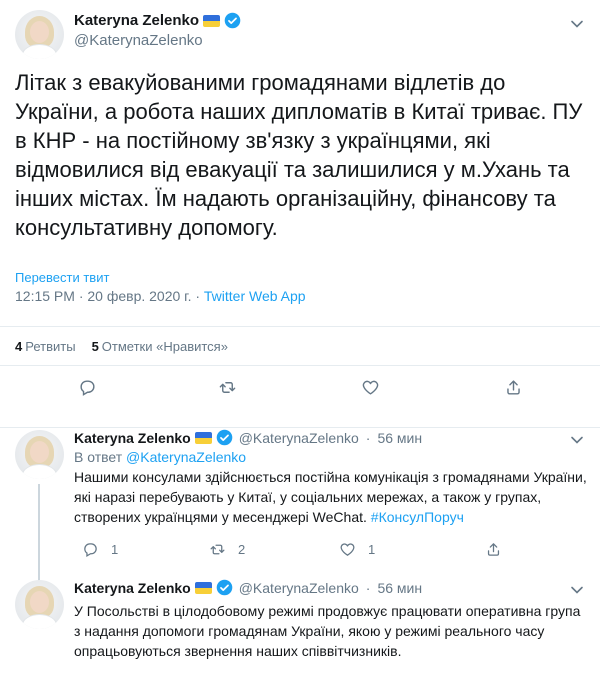 This screenshot has width=600, height=697. Describe the element at coordinates (39, 533) in the screenshot. I see `thread-line` at that location.